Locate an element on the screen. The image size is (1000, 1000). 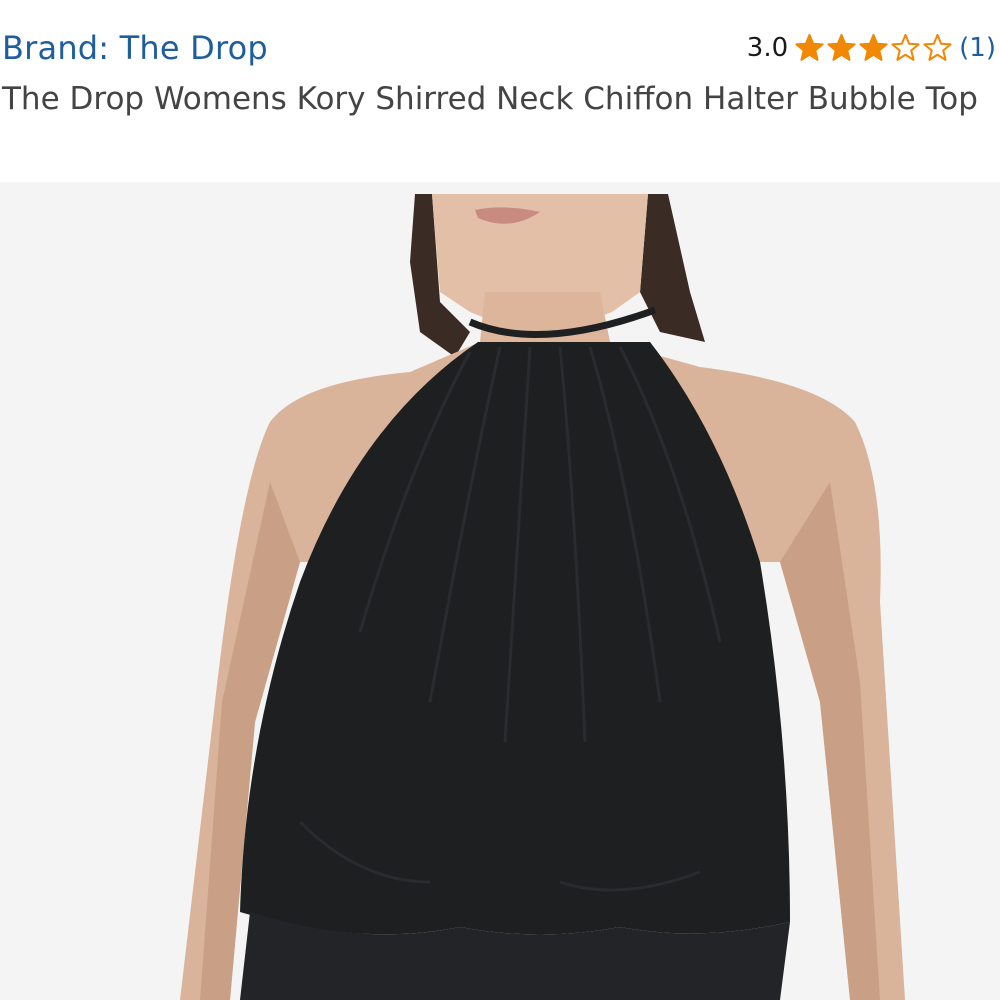
review-count-link: (1) is located at coordinates (977, 48).